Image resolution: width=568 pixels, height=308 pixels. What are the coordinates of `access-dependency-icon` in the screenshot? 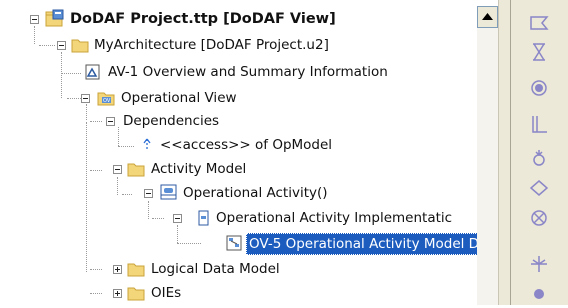 It's located at (148, 145).